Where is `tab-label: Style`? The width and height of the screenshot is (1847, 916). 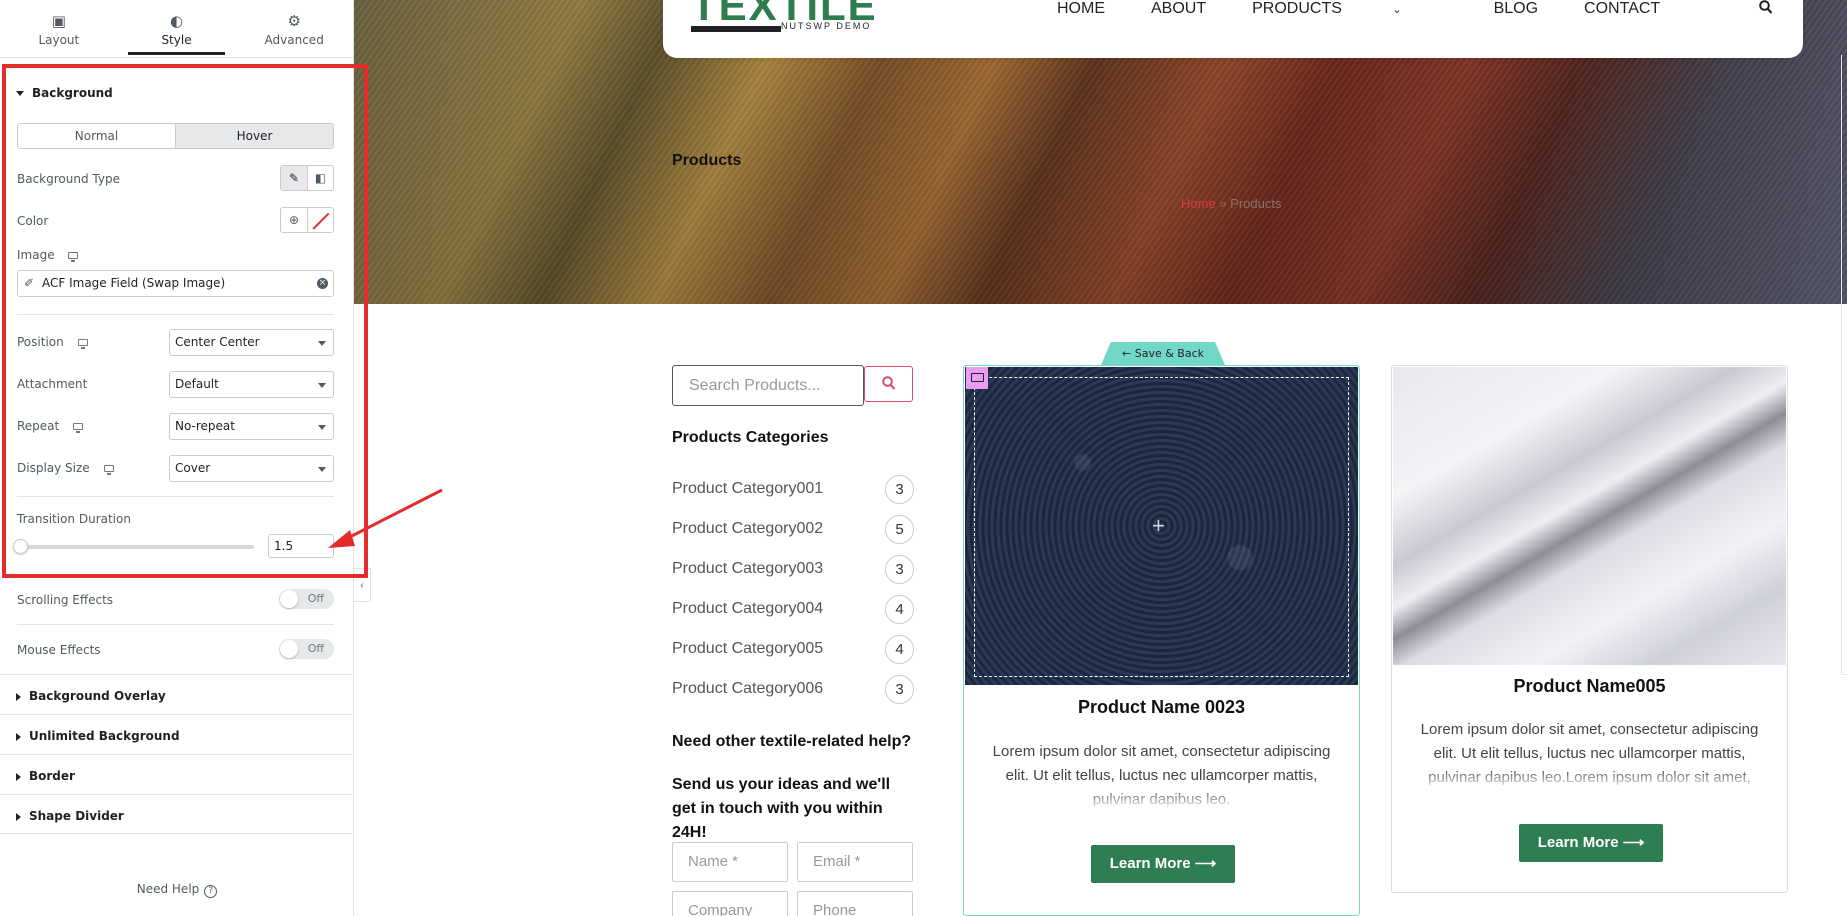 tab-label: Style is located at coordinates (176, 40).